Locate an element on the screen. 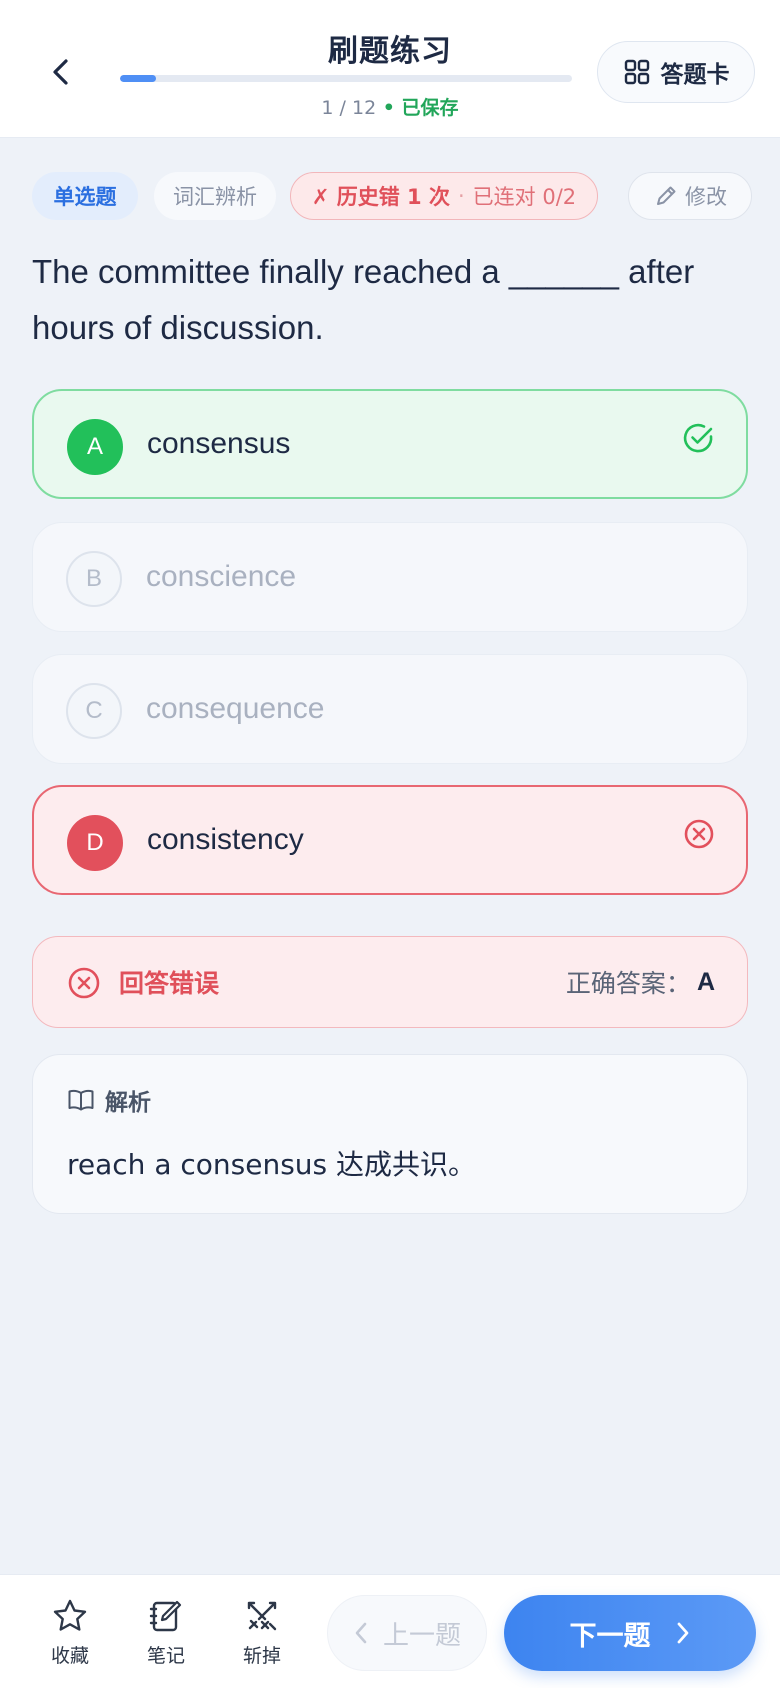 The height and width of the screenshot is (1688, 780). favorite-label: 收藏 is located at coordinates (69, 1656).